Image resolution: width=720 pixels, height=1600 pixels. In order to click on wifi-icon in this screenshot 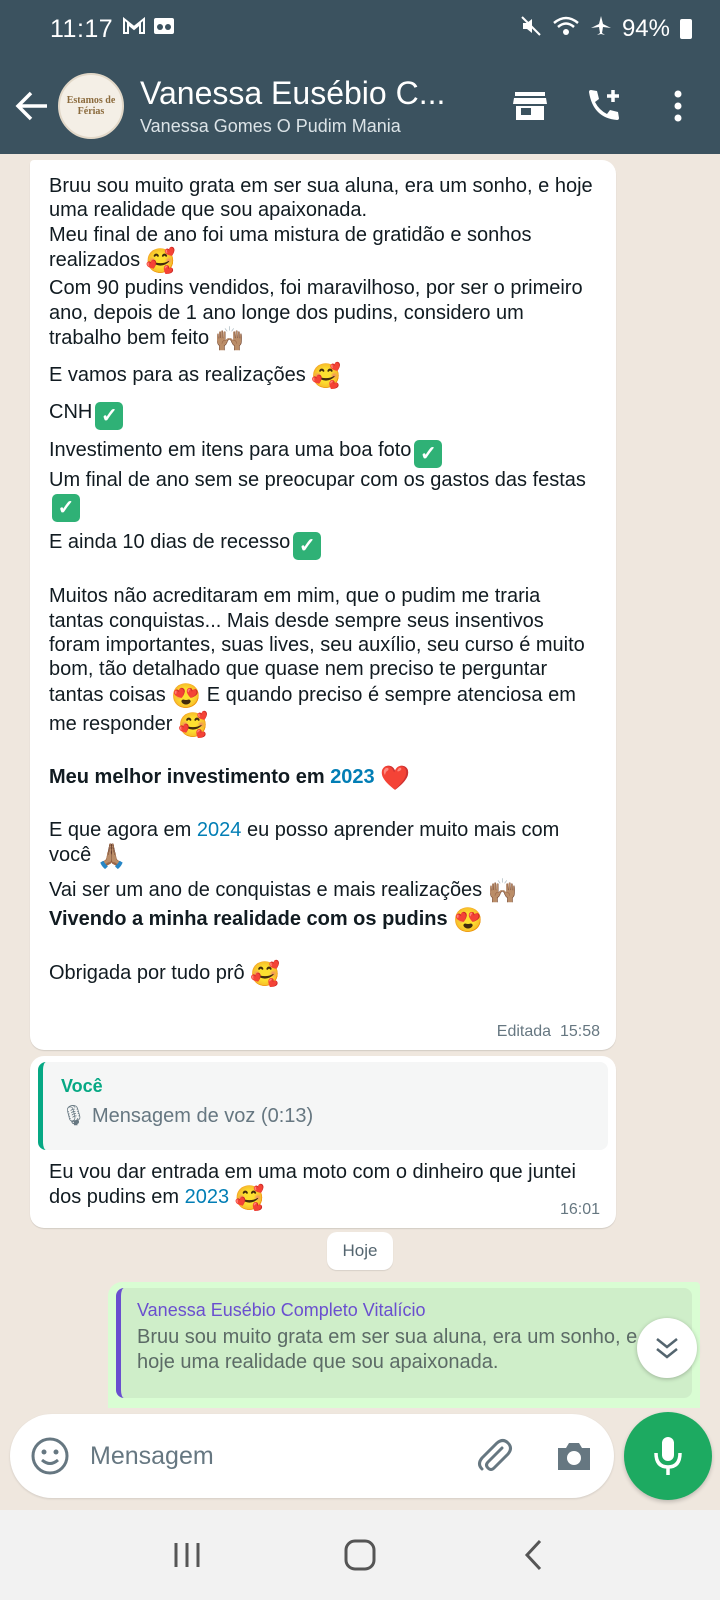, I will do `click(566, 29)`.